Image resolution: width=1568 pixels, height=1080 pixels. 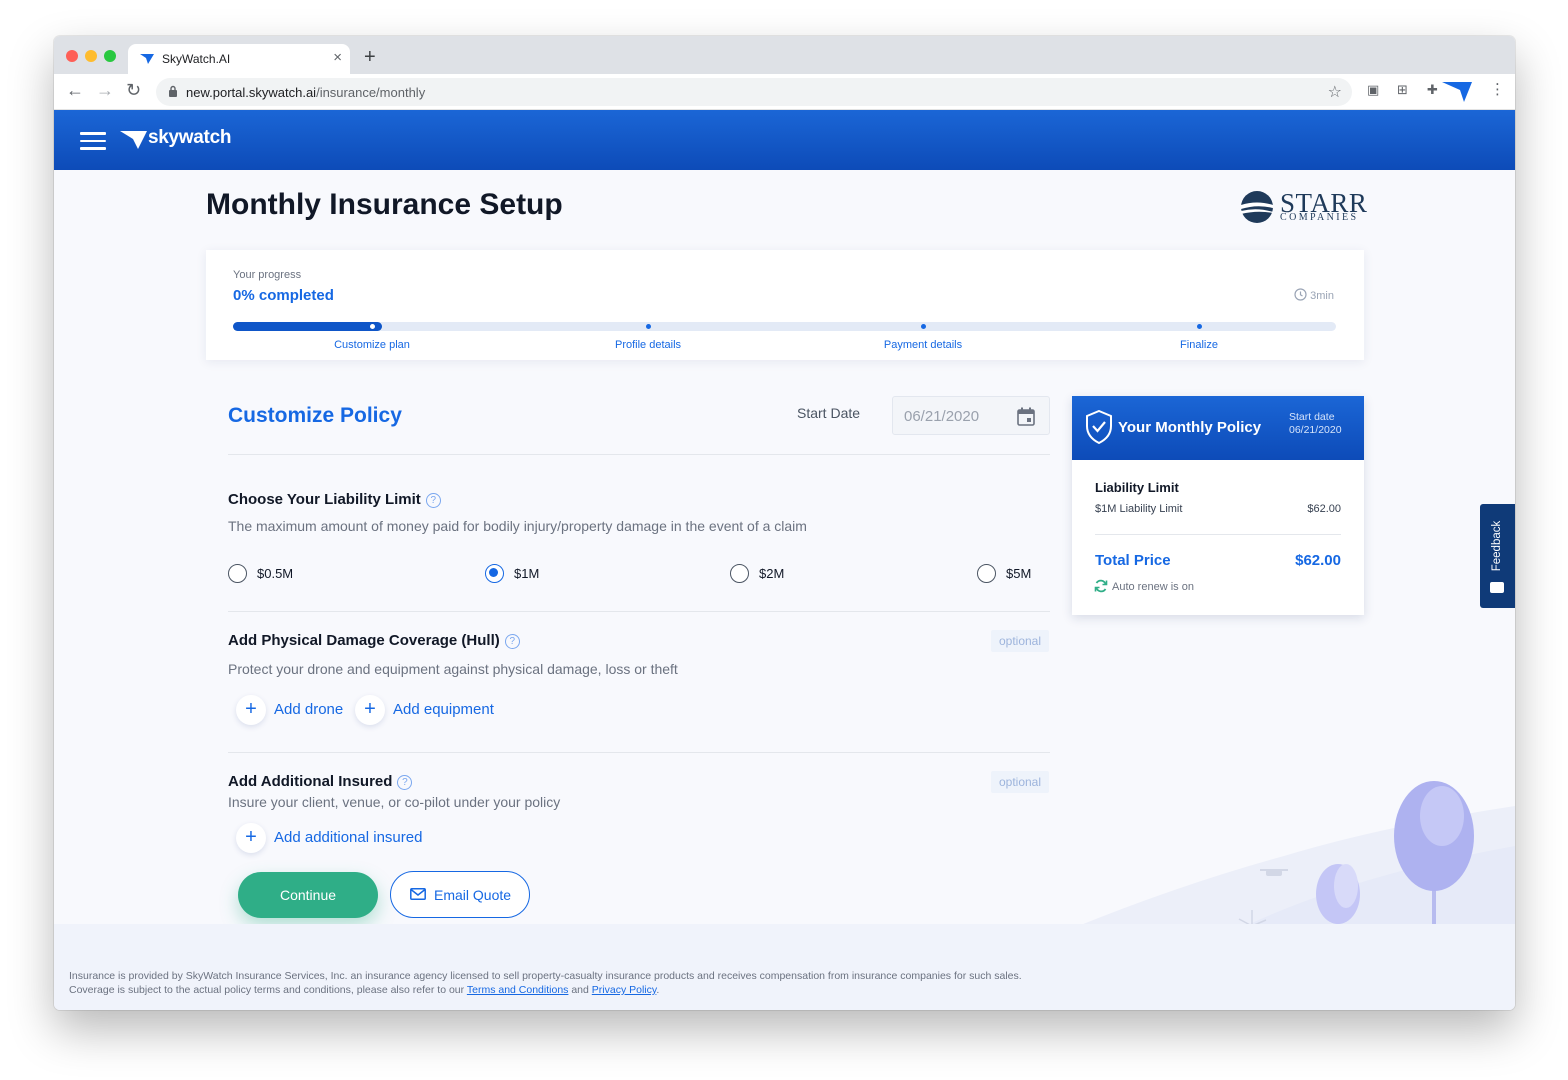 I want to click on continue-button: Continue, so click(x=308, y=895).